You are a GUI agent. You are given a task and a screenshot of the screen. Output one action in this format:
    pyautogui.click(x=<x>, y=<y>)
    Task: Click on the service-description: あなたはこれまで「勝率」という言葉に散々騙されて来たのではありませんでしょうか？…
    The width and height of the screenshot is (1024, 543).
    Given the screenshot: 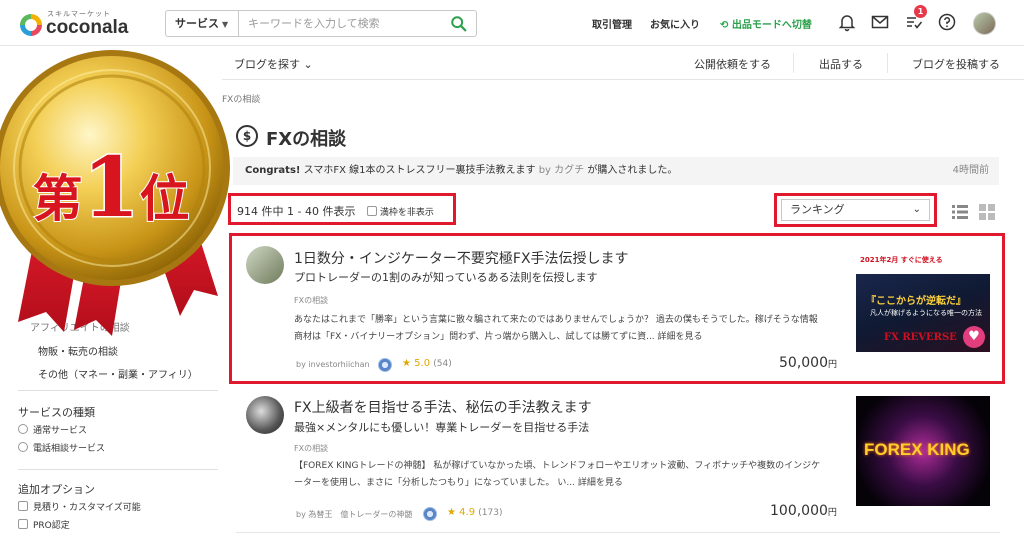 What is the action you would take?
    pyautogui.click(x=556, y=328)
    